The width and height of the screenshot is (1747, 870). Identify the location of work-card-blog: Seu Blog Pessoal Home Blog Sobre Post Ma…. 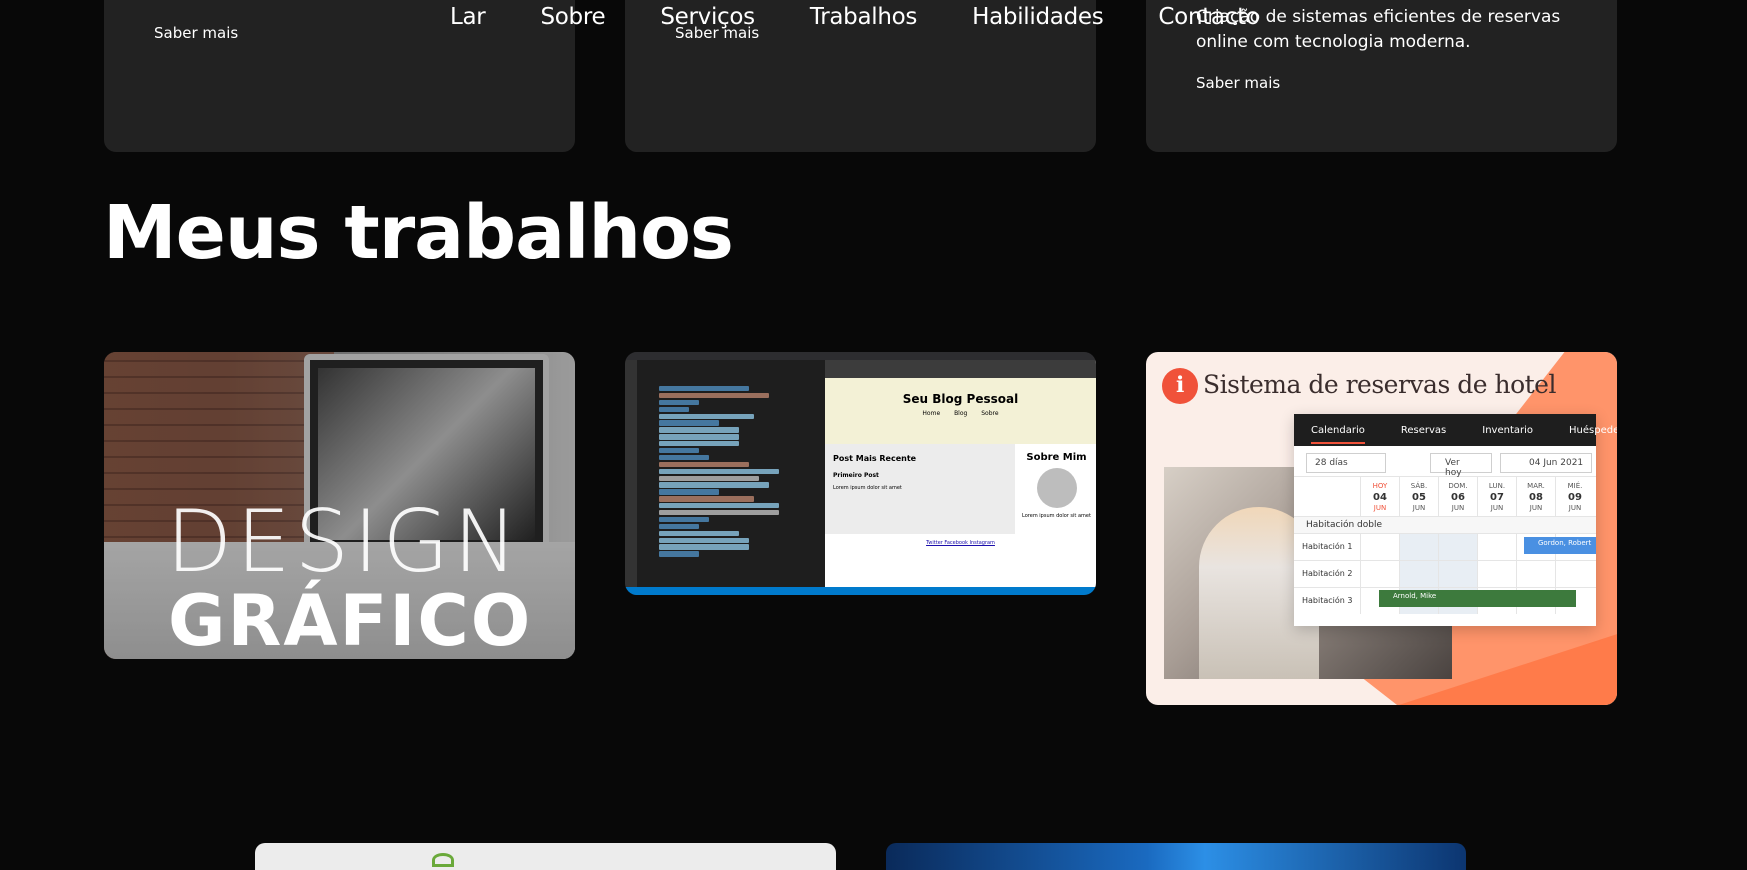
(860, 473).